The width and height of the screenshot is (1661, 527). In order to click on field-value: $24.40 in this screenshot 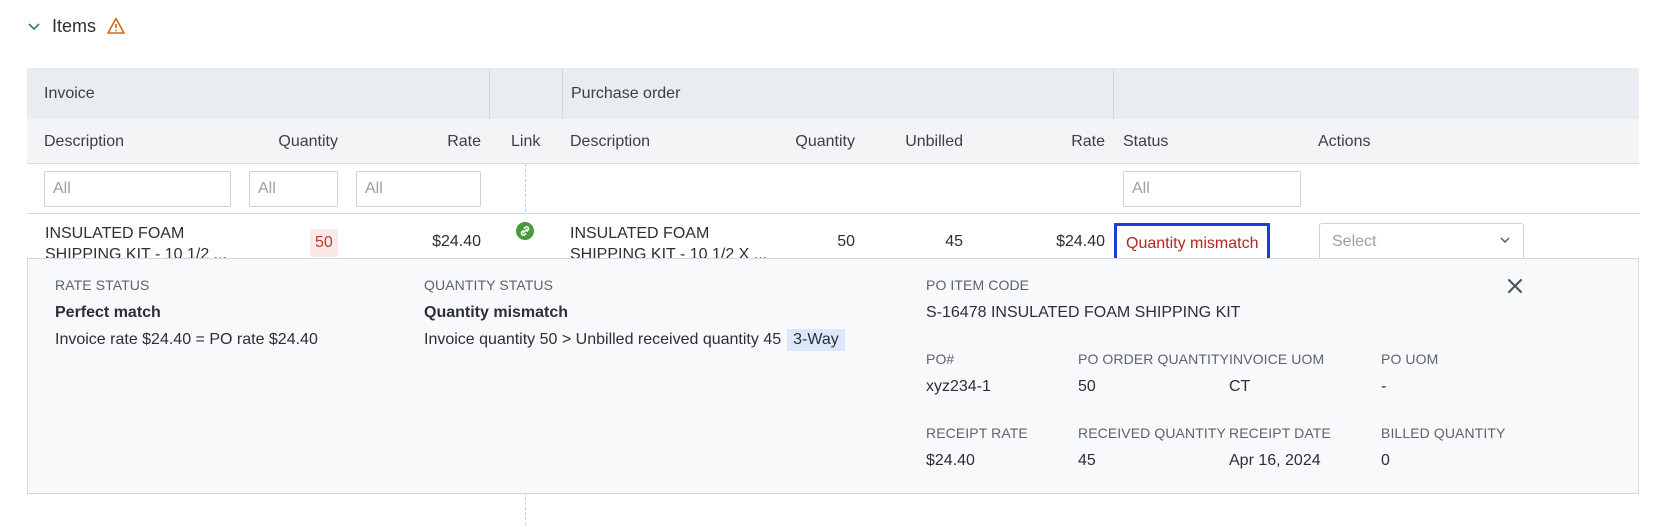, I will do `click(950, 460)`.